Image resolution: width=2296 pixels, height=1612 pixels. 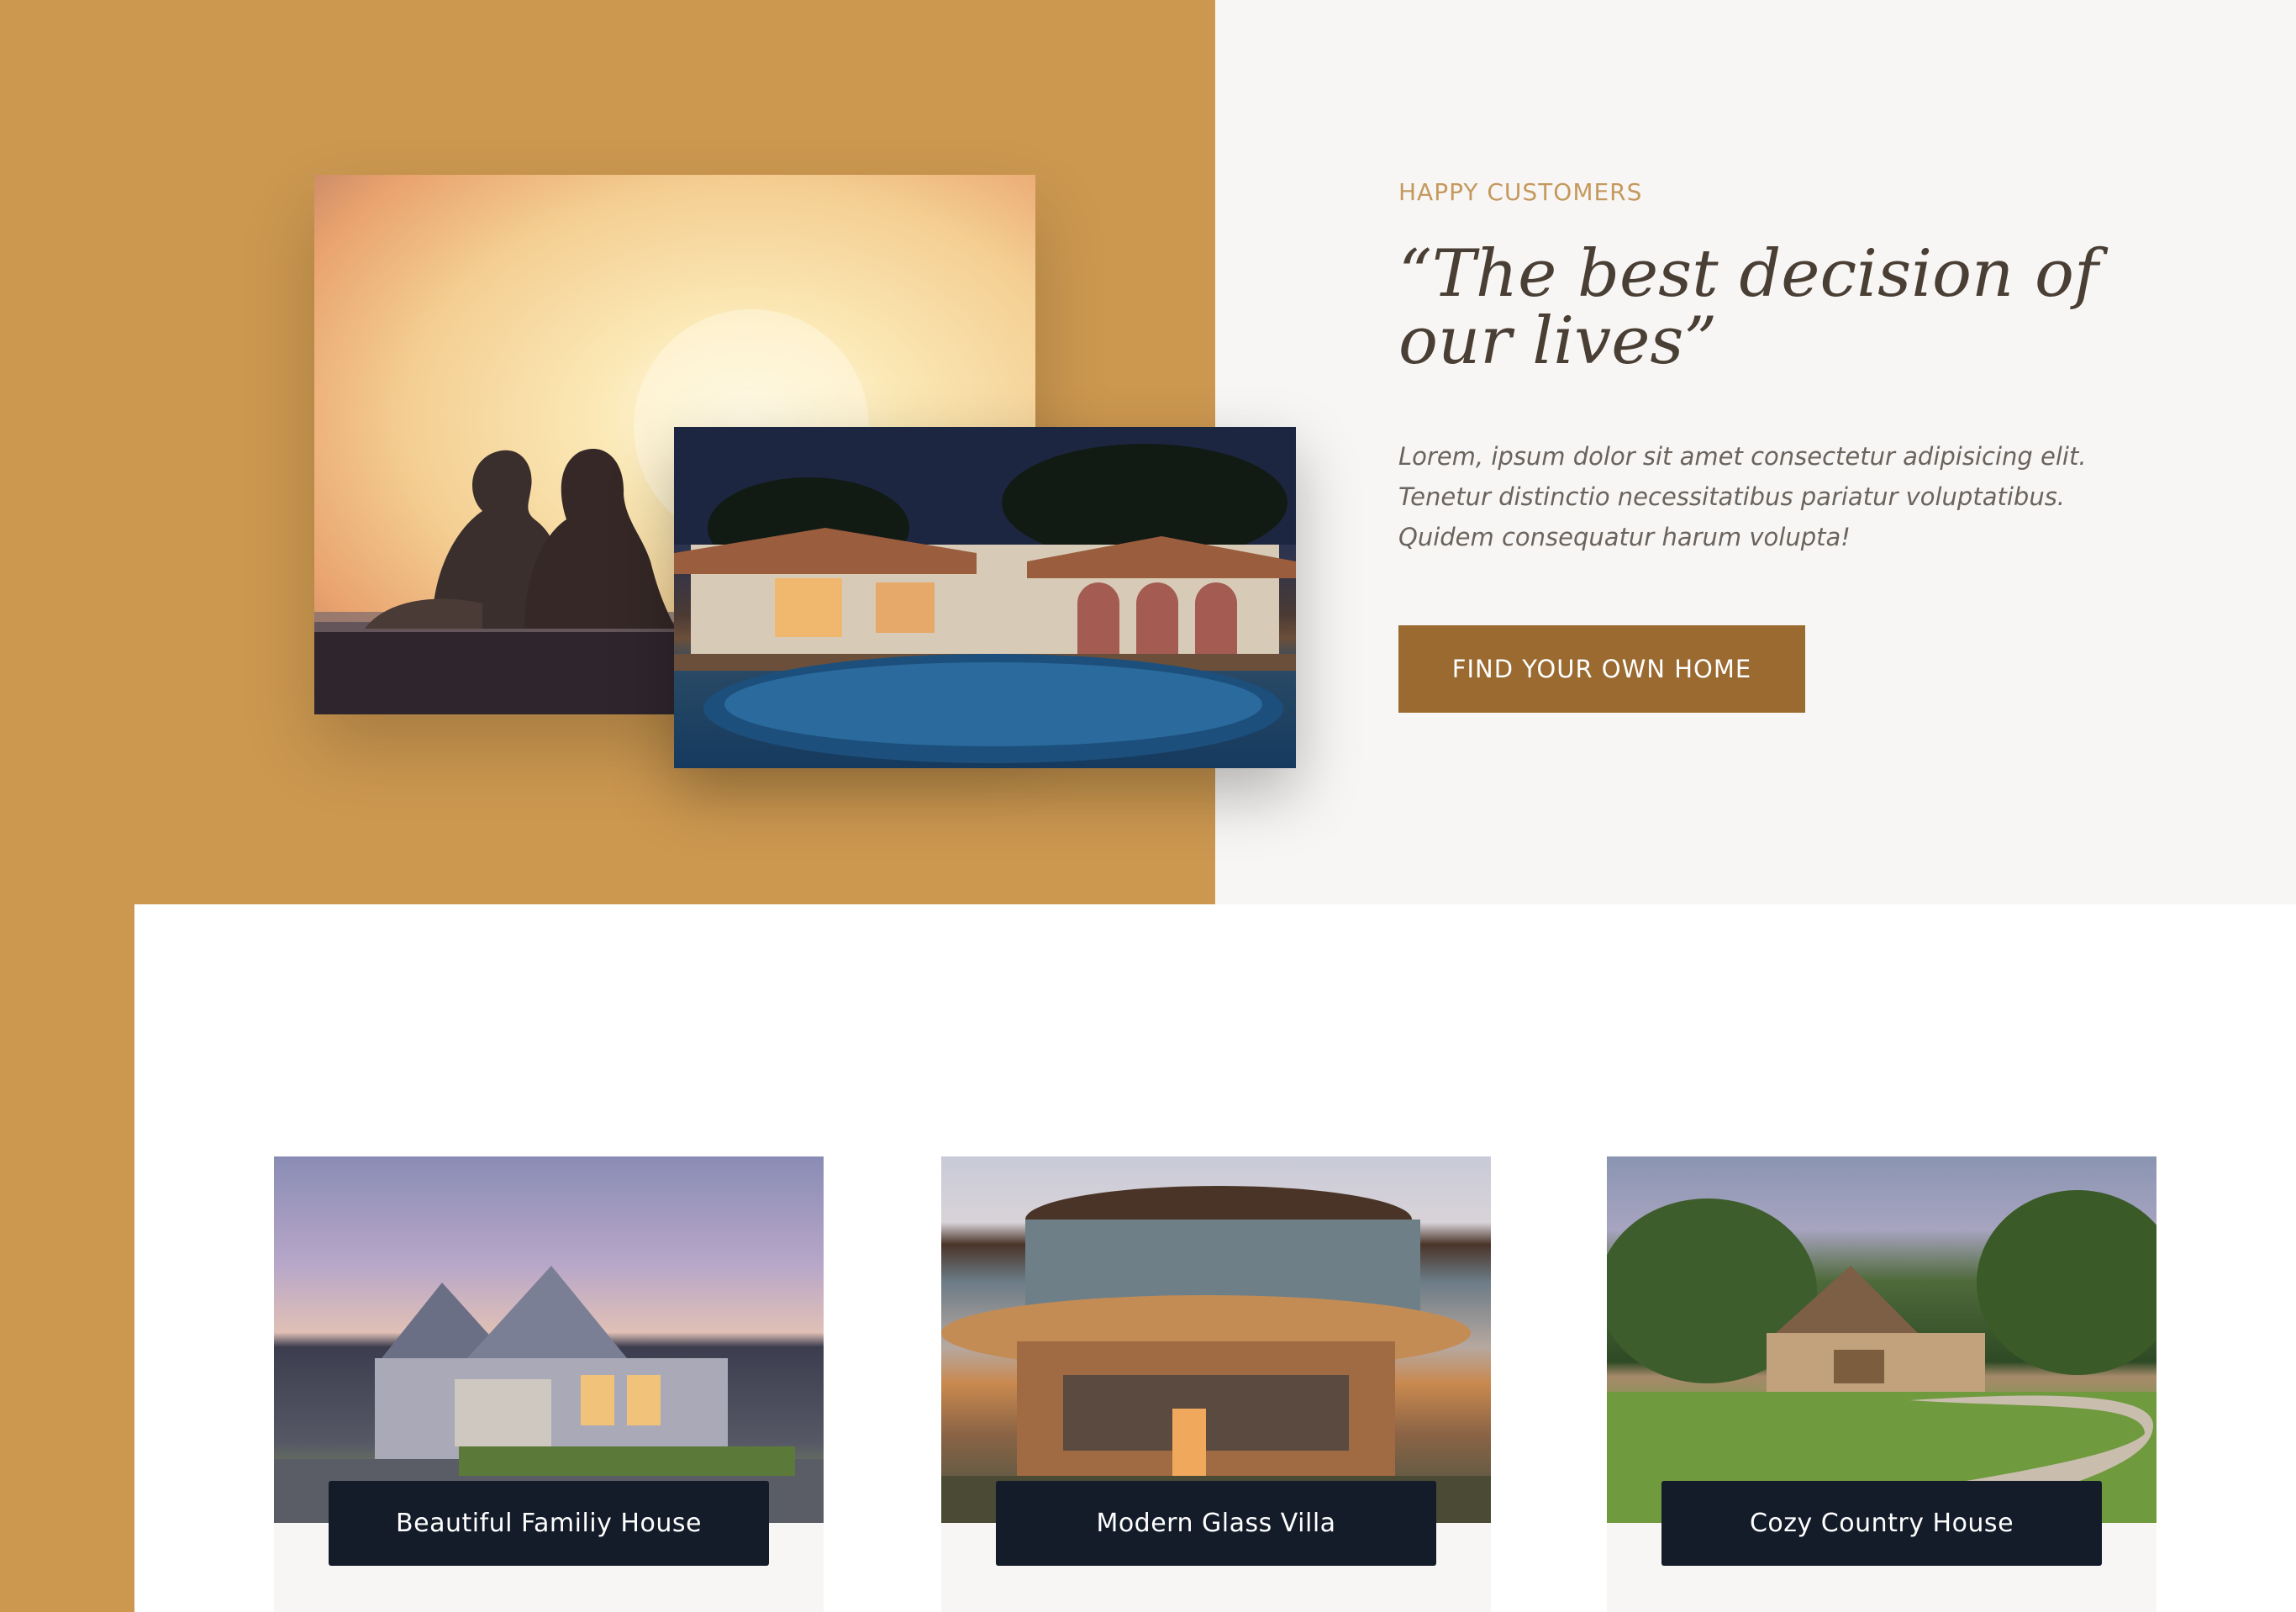 I want to click on section-eyebrow: HAPPY CUSTOMERS, so click(x=1520, y=192).